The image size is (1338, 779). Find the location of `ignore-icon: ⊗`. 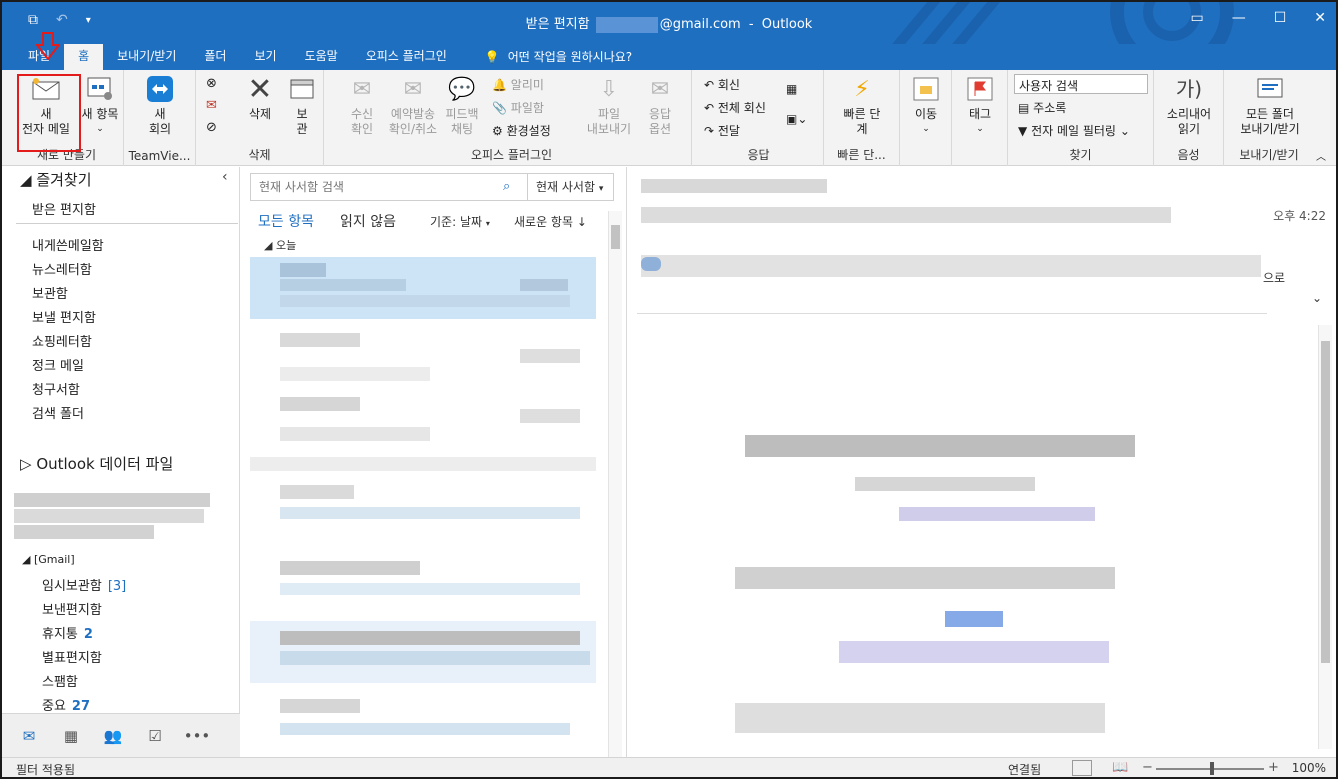

ignore-icon: ⊗ is located at coordinates (211, 83).